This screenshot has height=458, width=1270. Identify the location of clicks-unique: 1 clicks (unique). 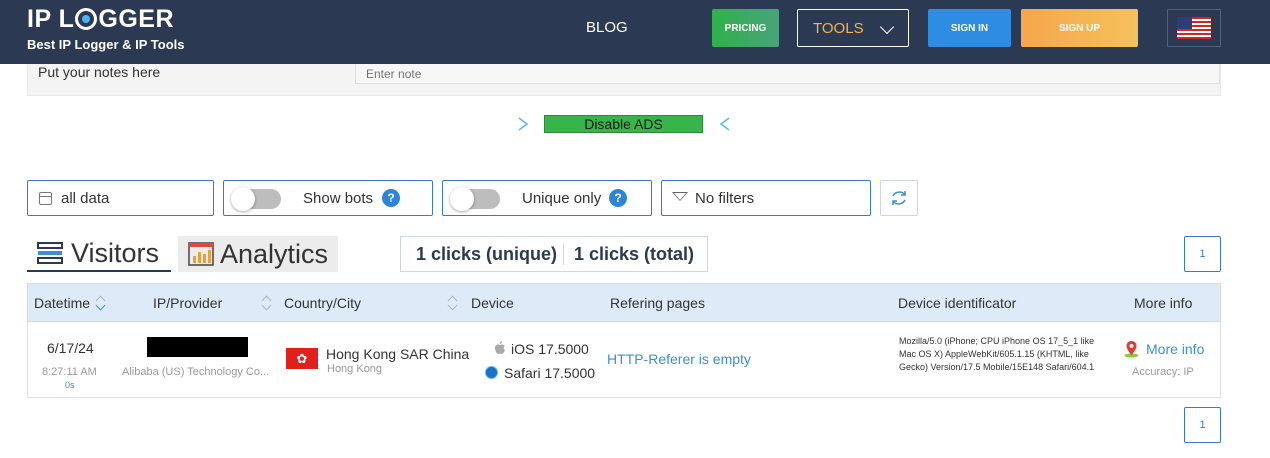
(482, 254).